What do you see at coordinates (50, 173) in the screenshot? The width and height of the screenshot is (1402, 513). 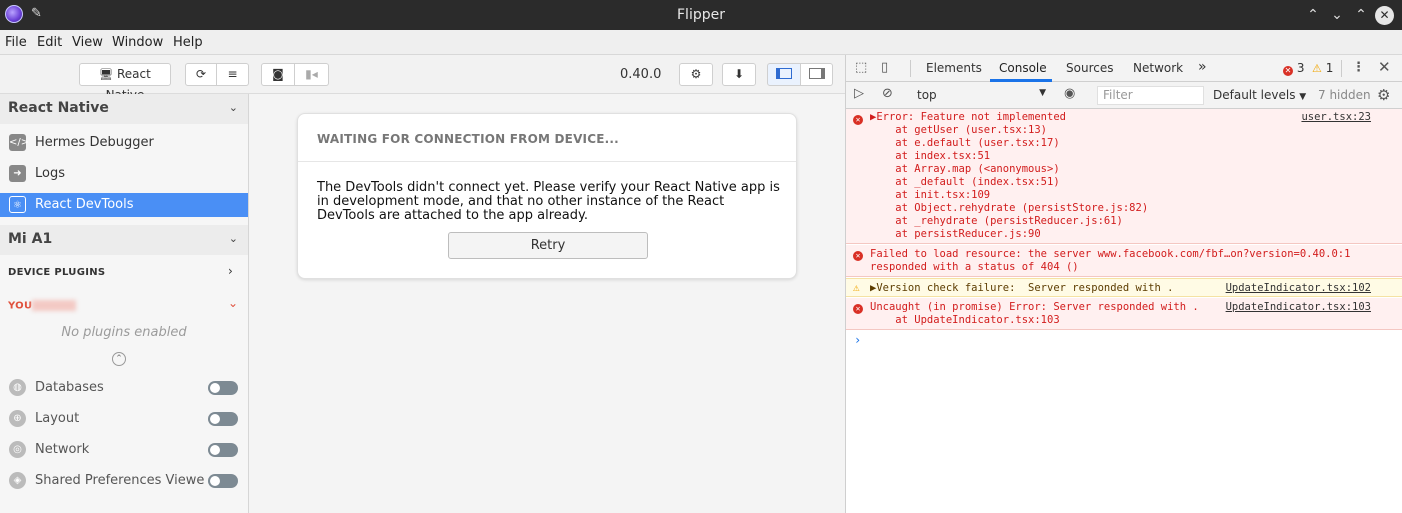 I see `sidebar-item-label: Logs` at bounding box center [50, 173].